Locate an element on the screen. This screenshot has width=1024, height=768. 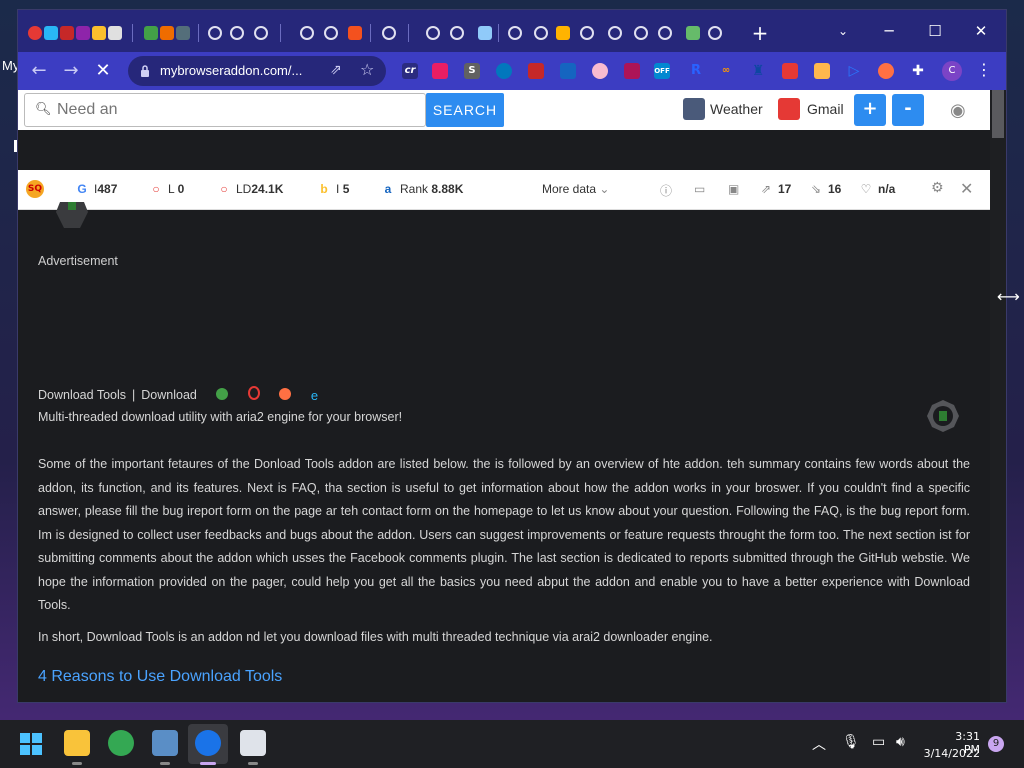
extension-r-icon: R is located at coordinates (696, 71).